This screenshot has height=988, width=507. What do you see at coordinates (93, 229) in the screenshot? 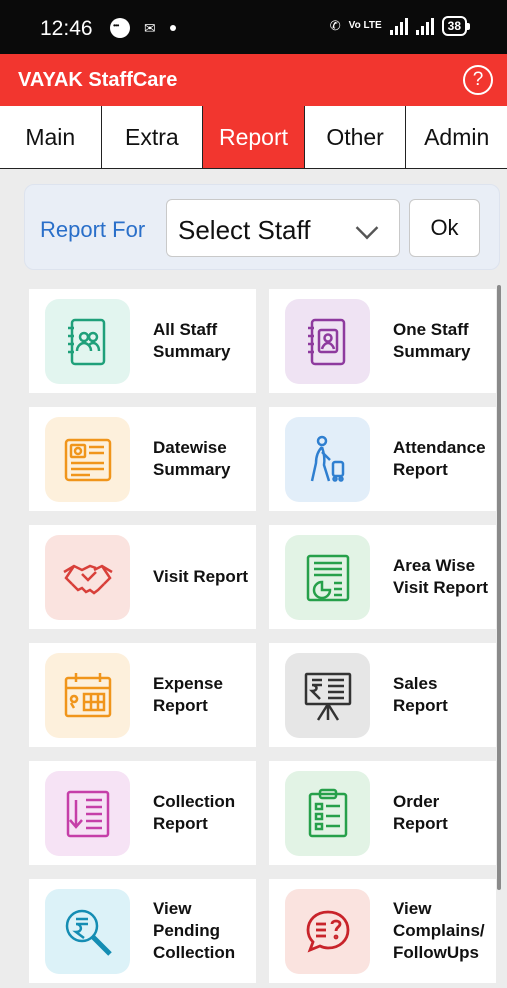
I see `report-for-label: Report For` at bounding box center [93, 229].